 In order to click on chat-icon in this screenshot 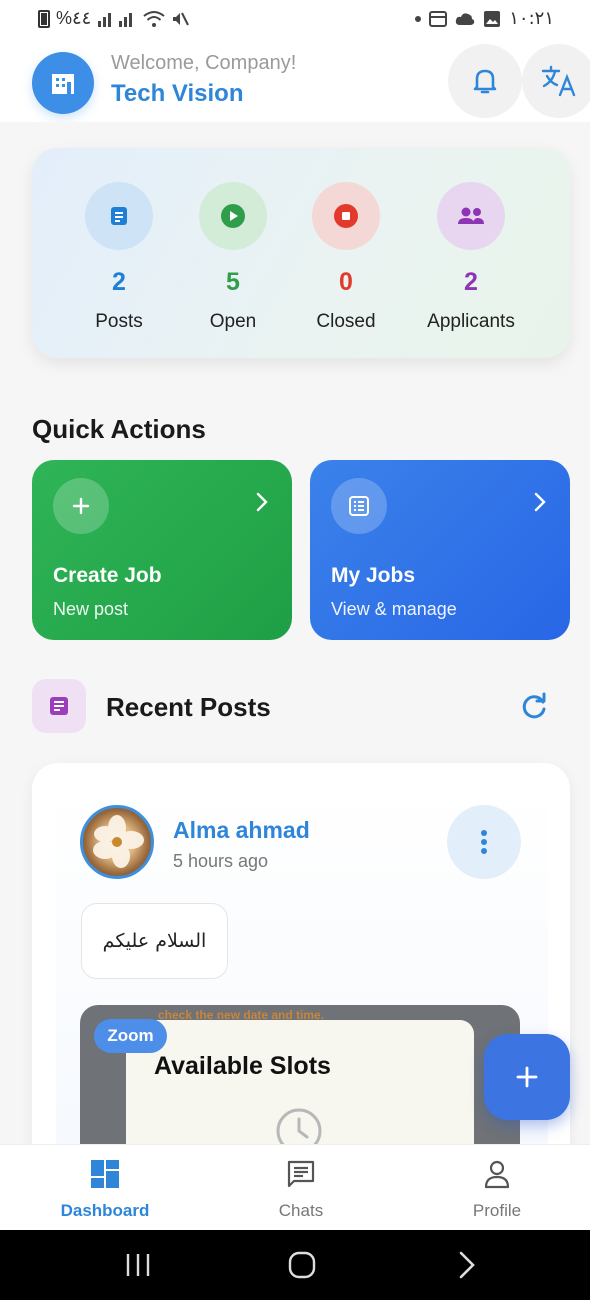, I will do `click(301, 1174)`.